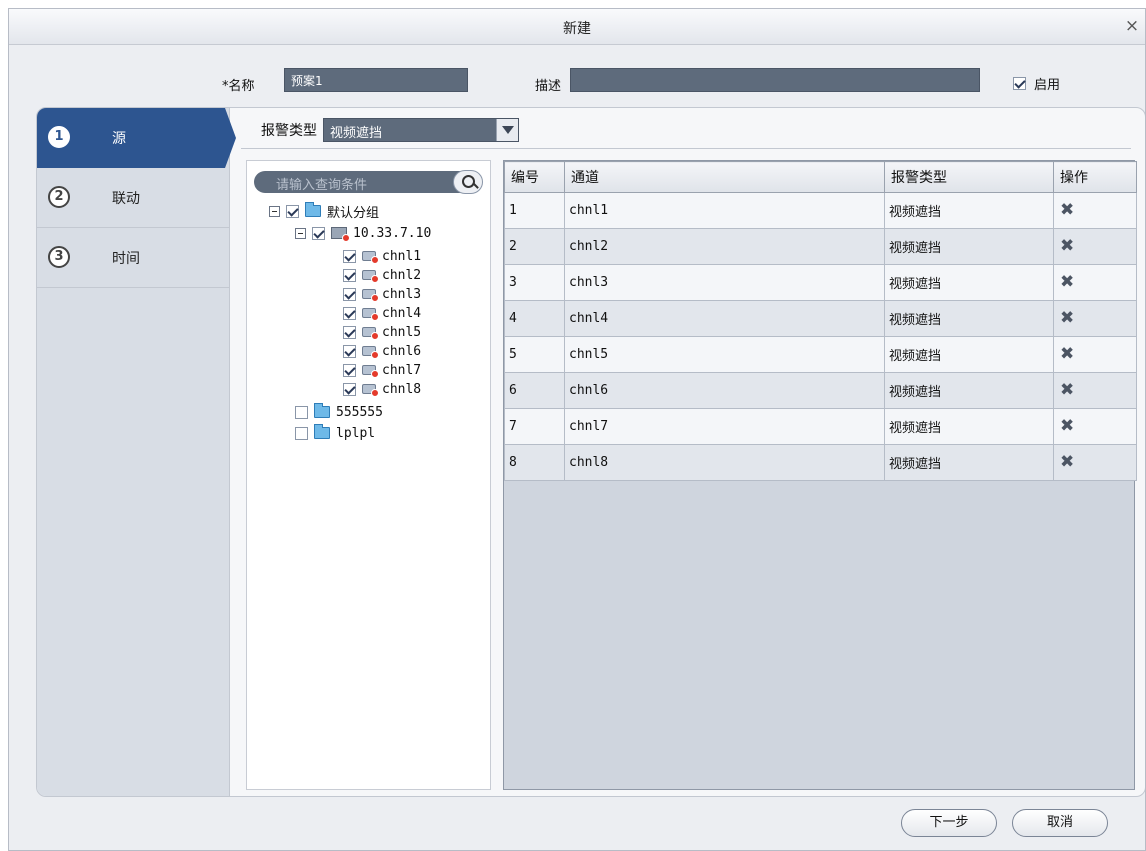 Image resolution: width=1146 pixels, height=851 pixels. Describe the element at coordinates (969, 177) in the screenshot. I see `column-header-alarm-type: 报警类型` at that location.